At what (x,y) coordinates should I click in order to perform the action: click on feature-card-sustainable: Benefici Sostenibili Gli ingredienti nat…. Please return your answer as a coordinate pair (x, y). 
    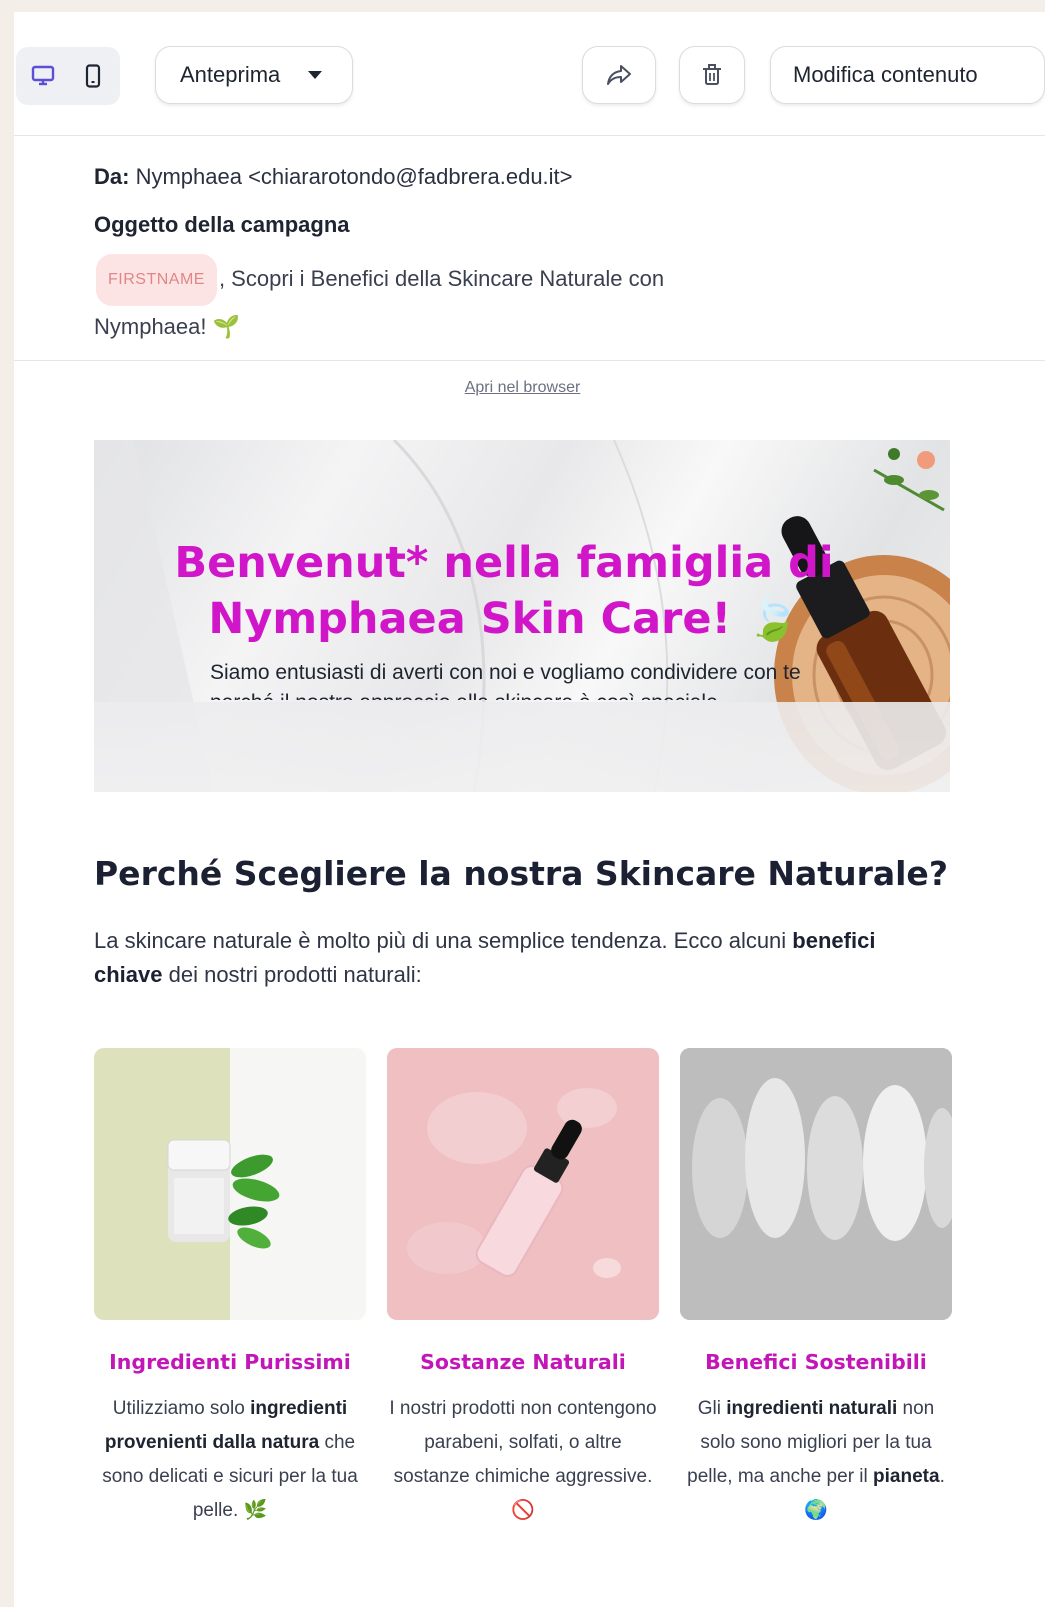
    Looking at the image, I should click on (816, 1288).